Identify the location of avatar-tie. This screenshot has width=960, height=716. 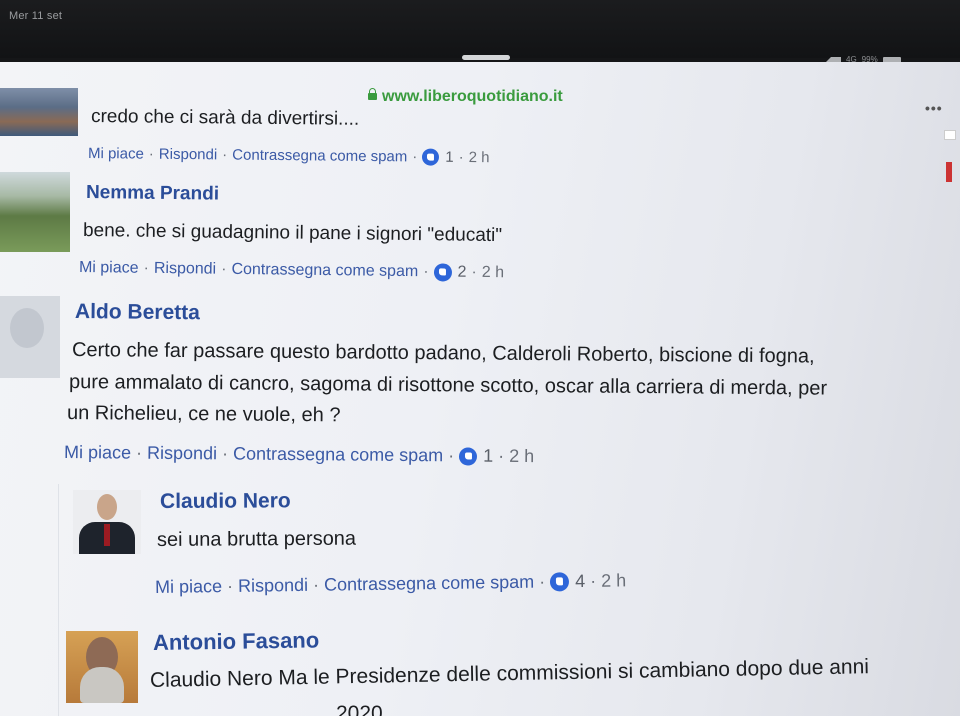
(107, 535).